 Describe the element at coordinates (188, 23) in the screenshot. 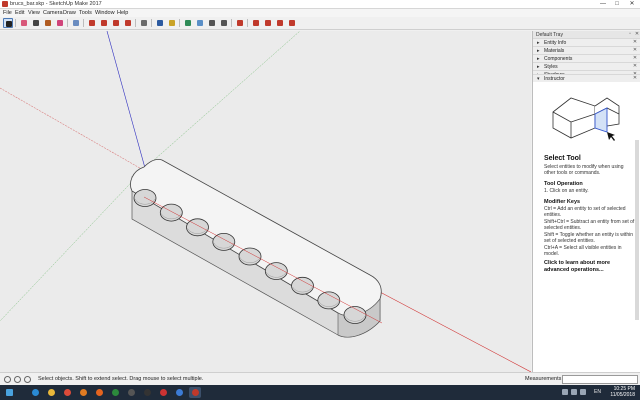

I see `orbit-tool-button` at that location.